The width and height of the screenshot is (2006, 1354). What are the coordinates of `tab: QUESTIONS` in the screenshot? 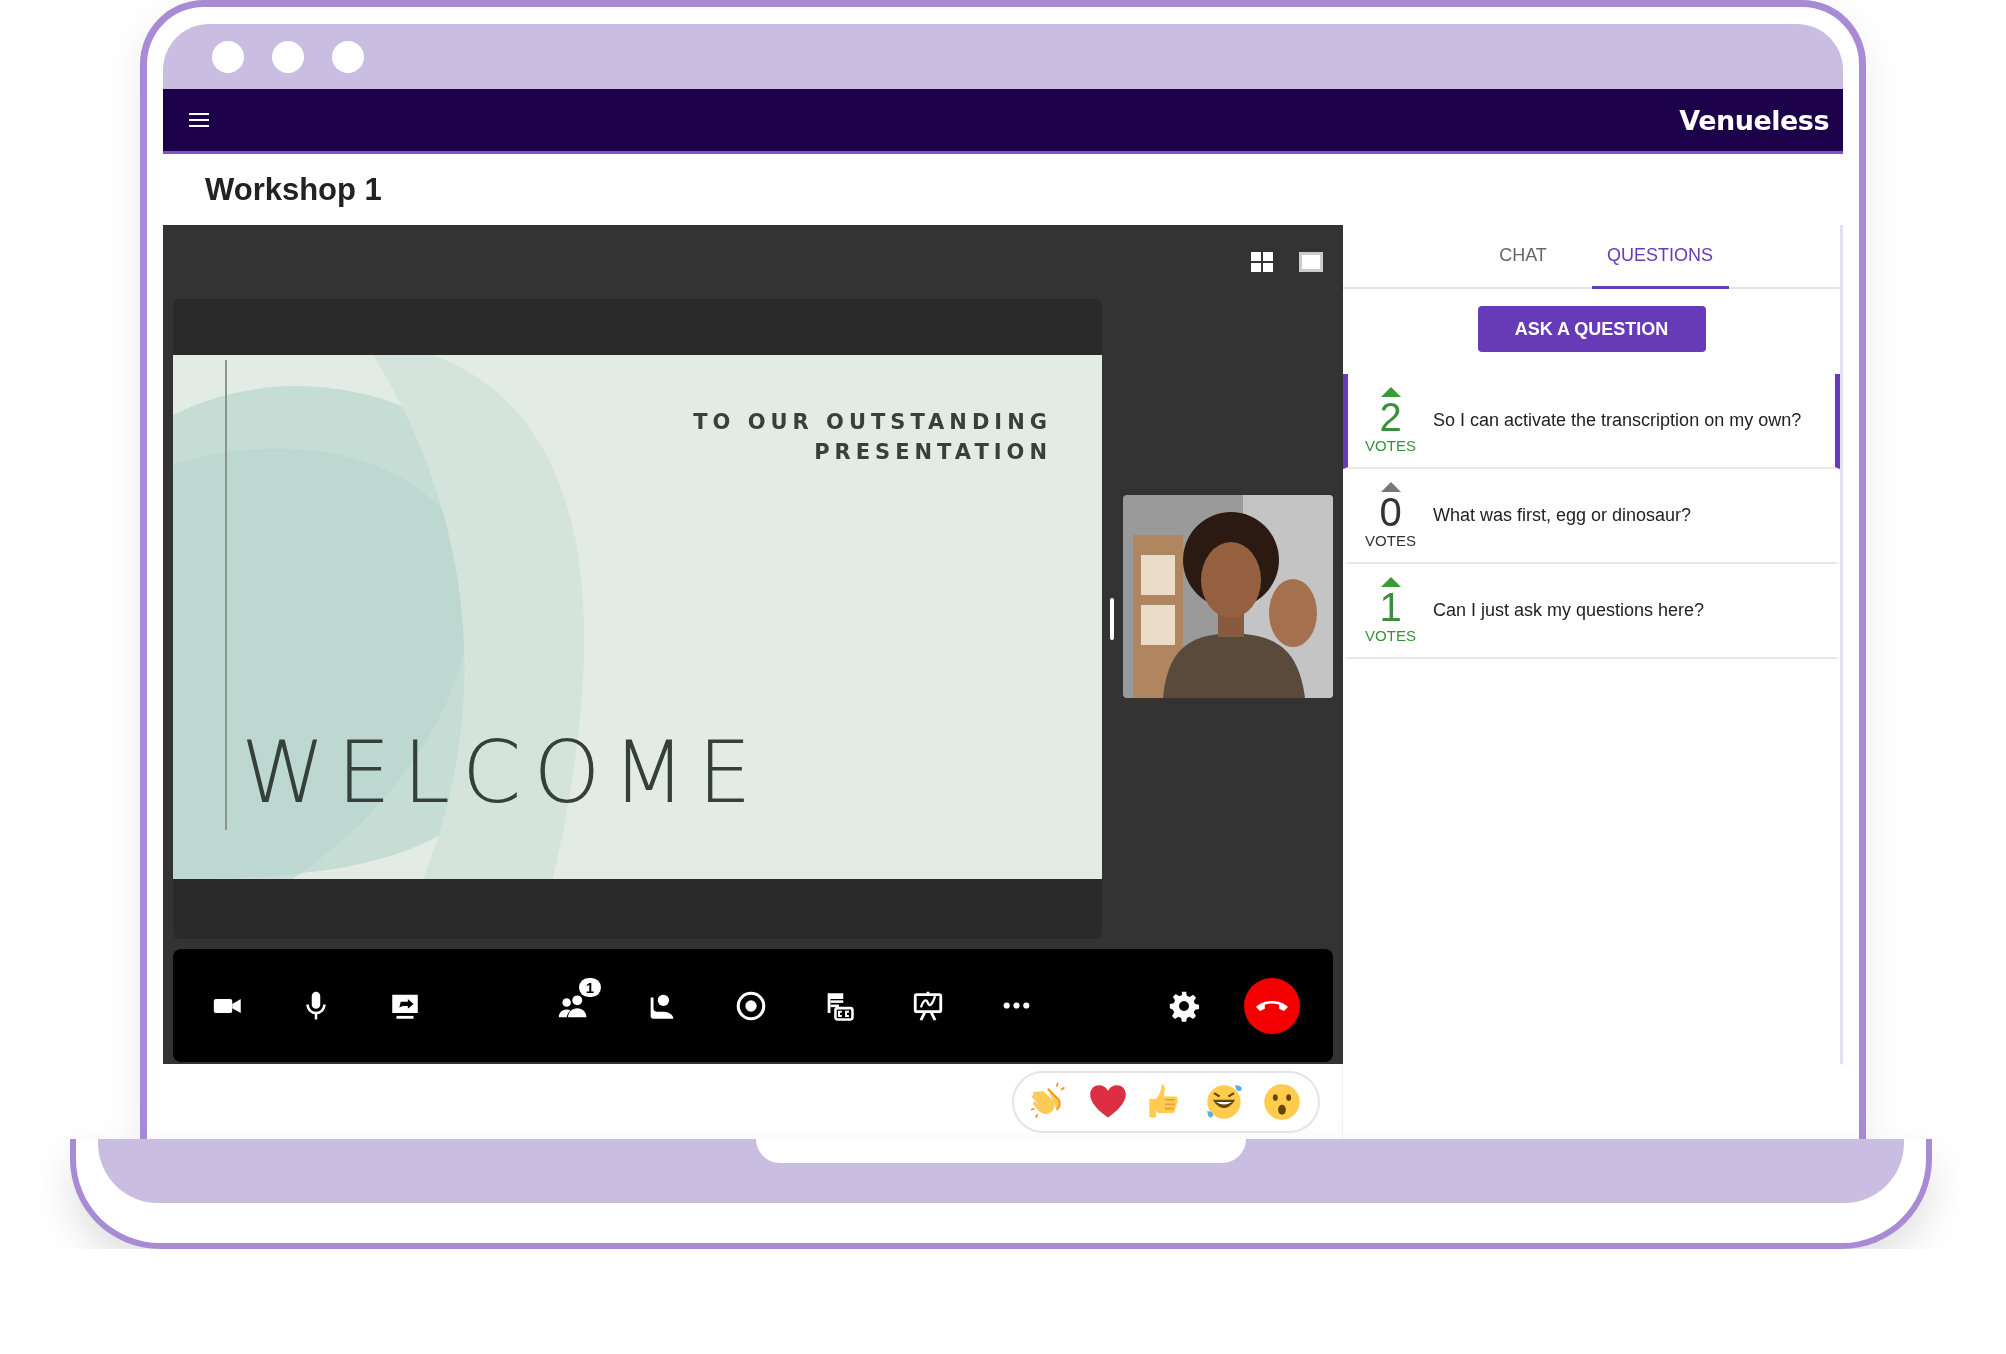 It's located at (1660, 257).